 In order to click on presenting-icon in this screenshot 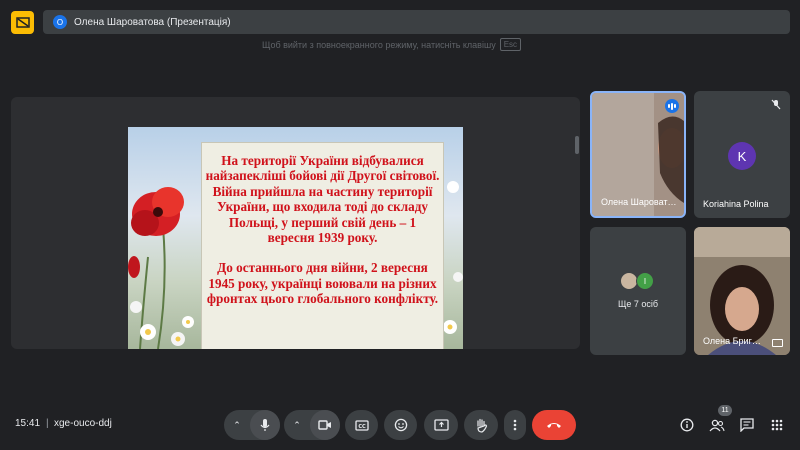, I will do `click(777, 343)`.